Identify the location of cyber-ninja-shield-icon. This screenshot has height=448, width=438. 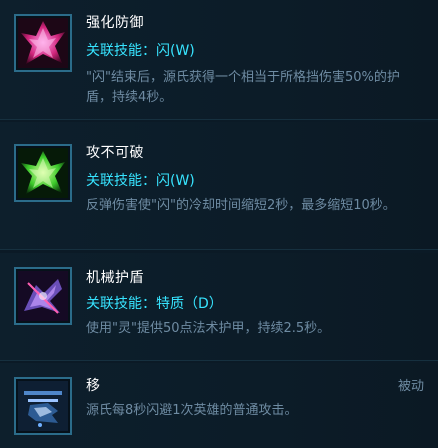
(43, 296).